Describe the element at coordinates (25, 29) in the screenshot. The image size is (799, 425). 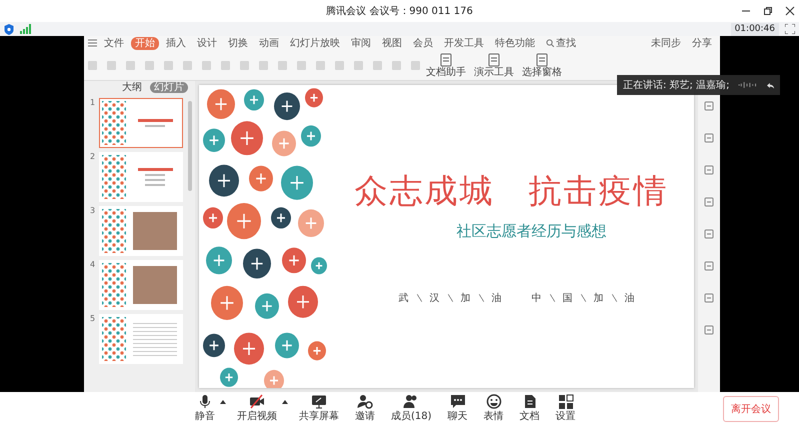
I see `signal-icon` at that location.